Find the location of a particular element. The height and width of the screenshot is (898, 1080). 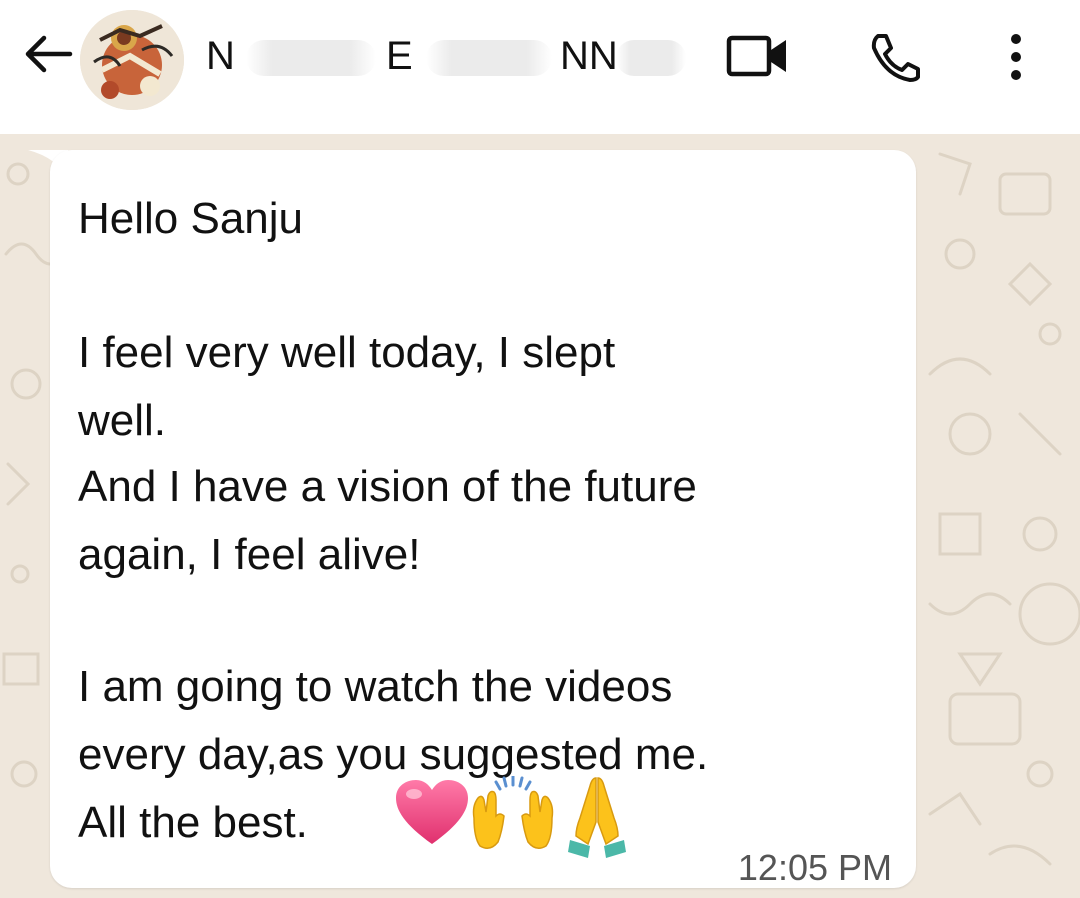

raising-hands-emoji is located at coordinates (513, 812).